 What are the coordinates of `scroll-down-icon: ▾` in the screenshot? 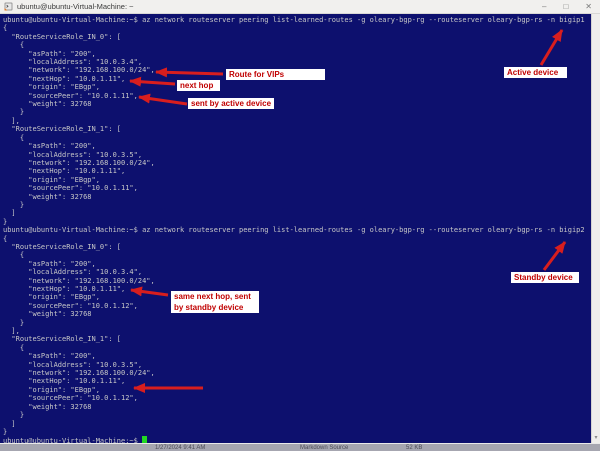 It's located at (596, 438).